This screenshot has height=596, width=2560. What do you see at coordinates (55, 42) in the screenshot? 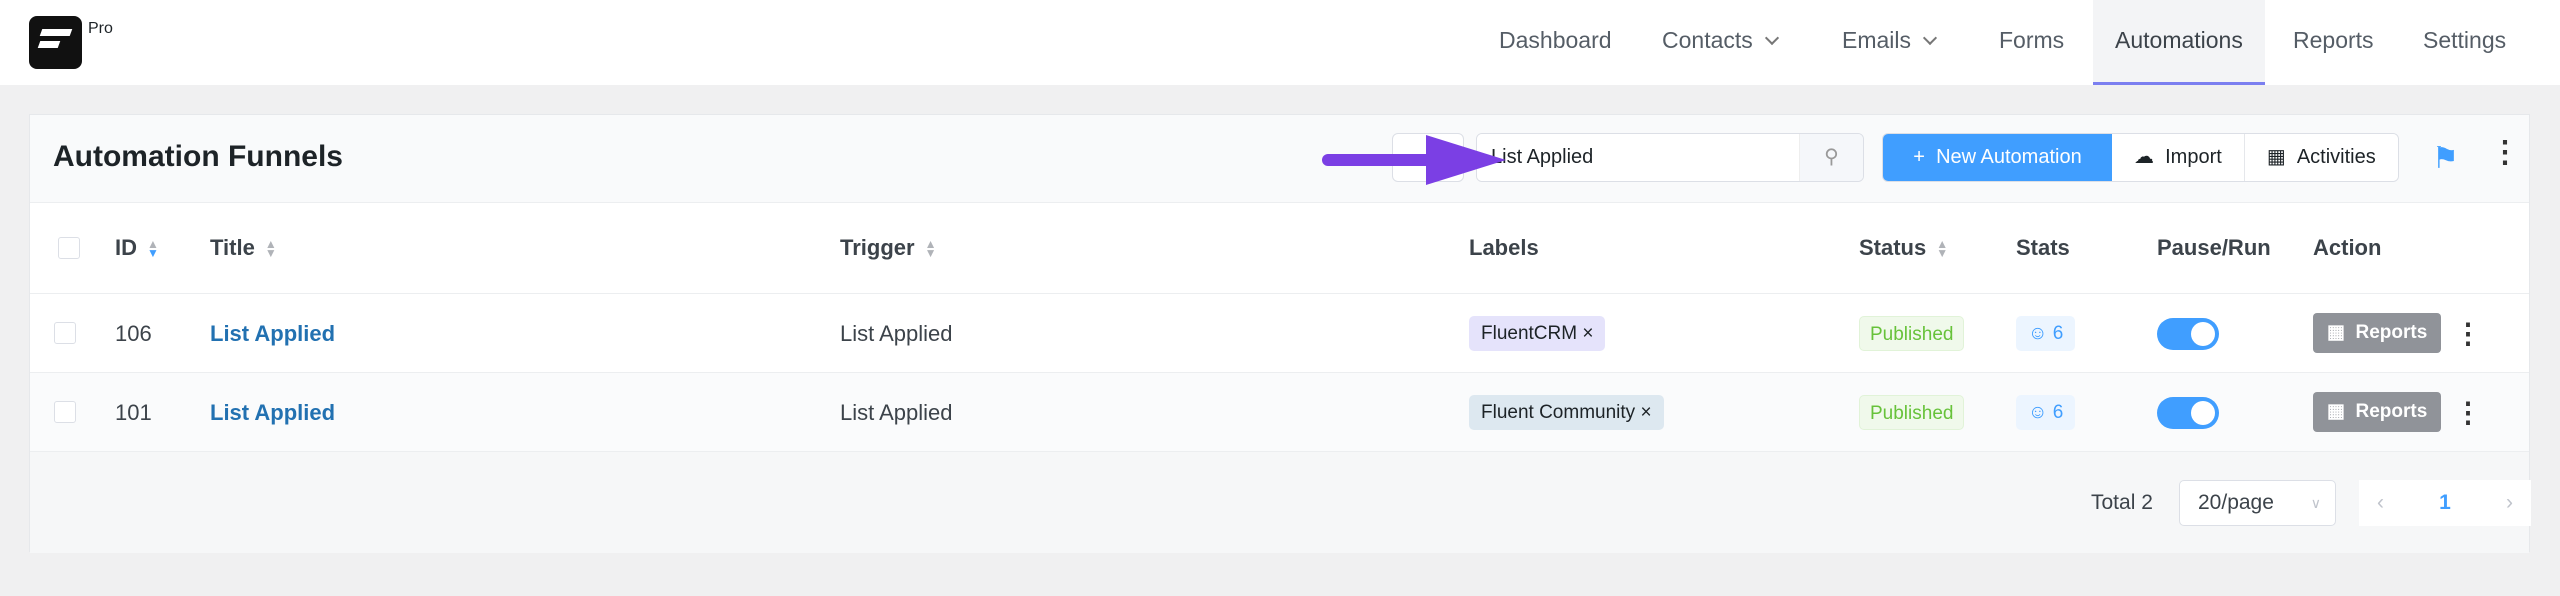
I see `fluentcrm-logo` at bounding box center [55, 42].